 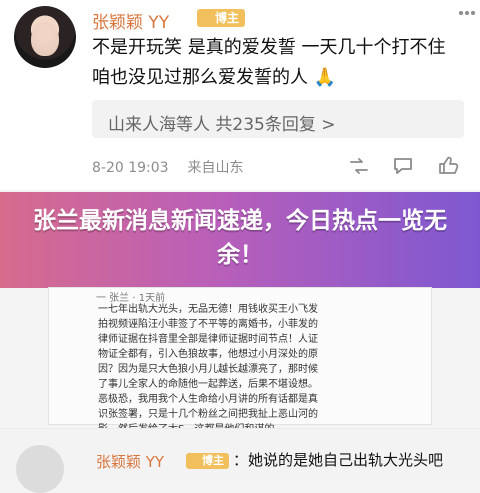 What do you see at coordinates (448, 165) in the screenshot?
I see `like-icon` at bounding box center [448, 165].